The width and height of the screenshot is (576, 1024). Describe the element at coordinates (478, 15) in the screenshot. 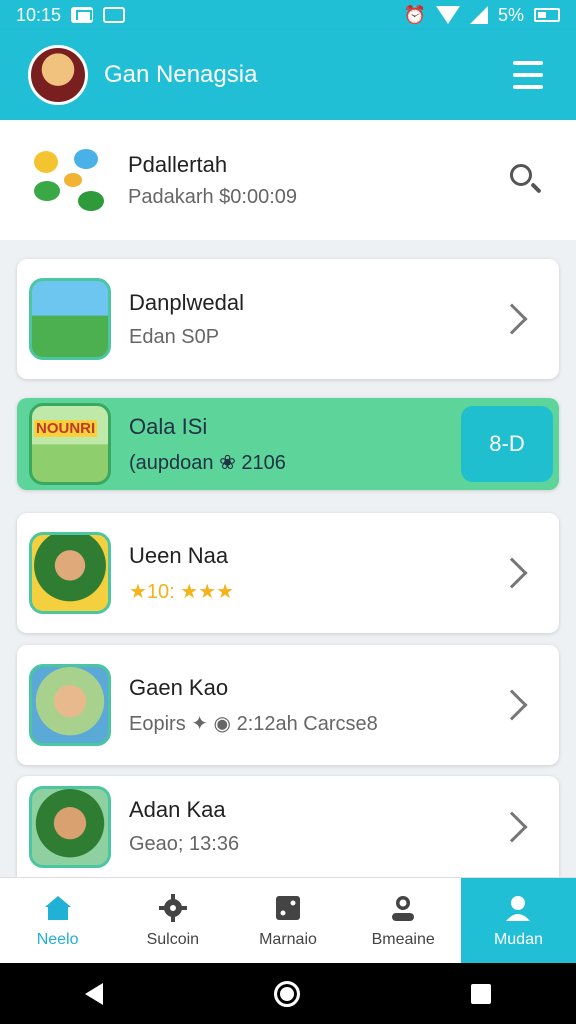

I see `signal-icon` at that location.